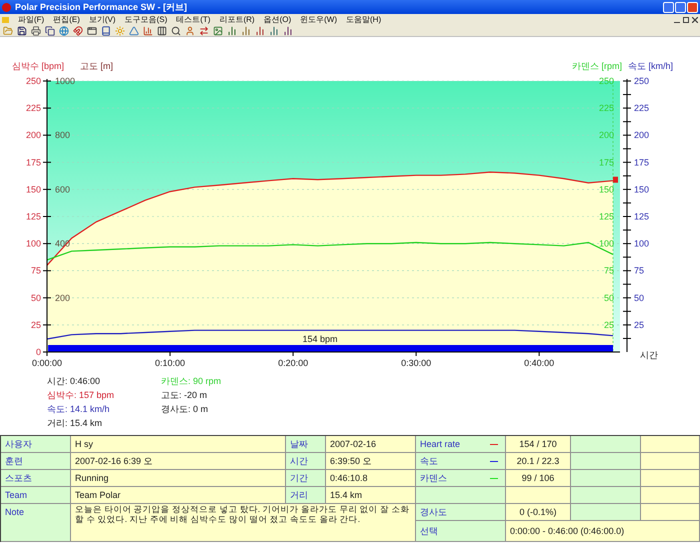 This screenshot has width=700, height=543. Describe the element at coordinates (193, 20) in the screenshot. I see `menu-item: 테스트(T)` at that location.